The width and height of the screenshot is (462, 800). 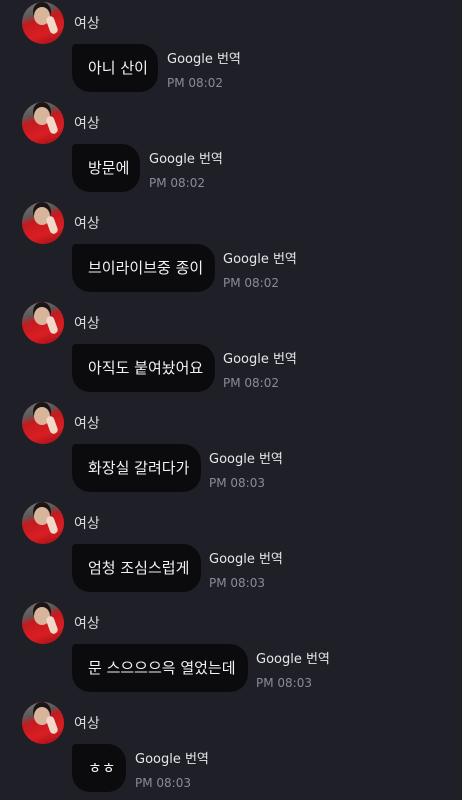 What do you see at coordinates (143, 268) in the screenshot?
I see `message-bubble: 브이라이브중 종이` at bounding box center [143, 268].